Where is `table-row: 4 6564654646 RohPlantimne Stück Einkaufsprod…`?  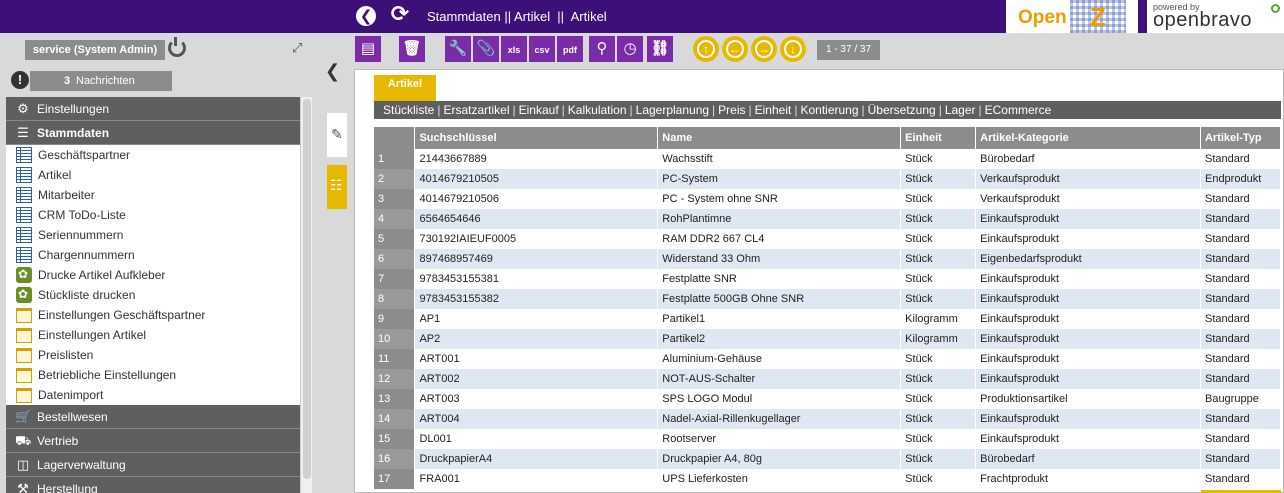
table-row: 4 6564654646 RohPlantimne Stück Einkaufsprod… is located at coordinates (828, 219).